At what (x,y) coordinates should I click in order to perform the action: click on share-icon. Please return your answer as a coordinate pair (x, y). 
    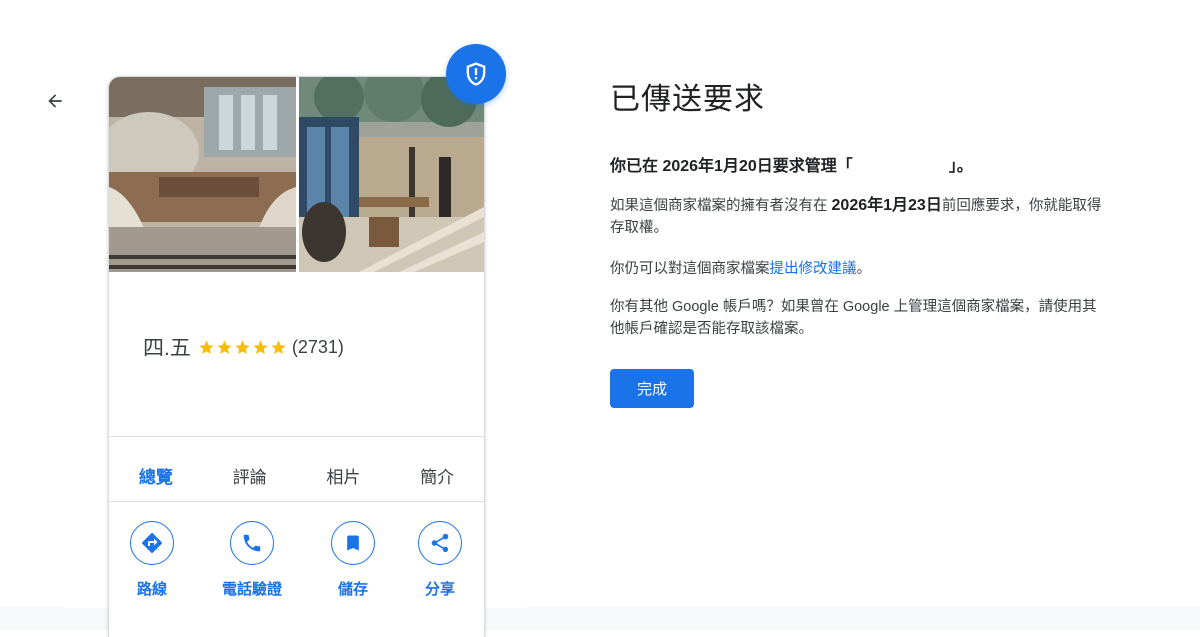
    Looking at the image, I should click on (440, 543).